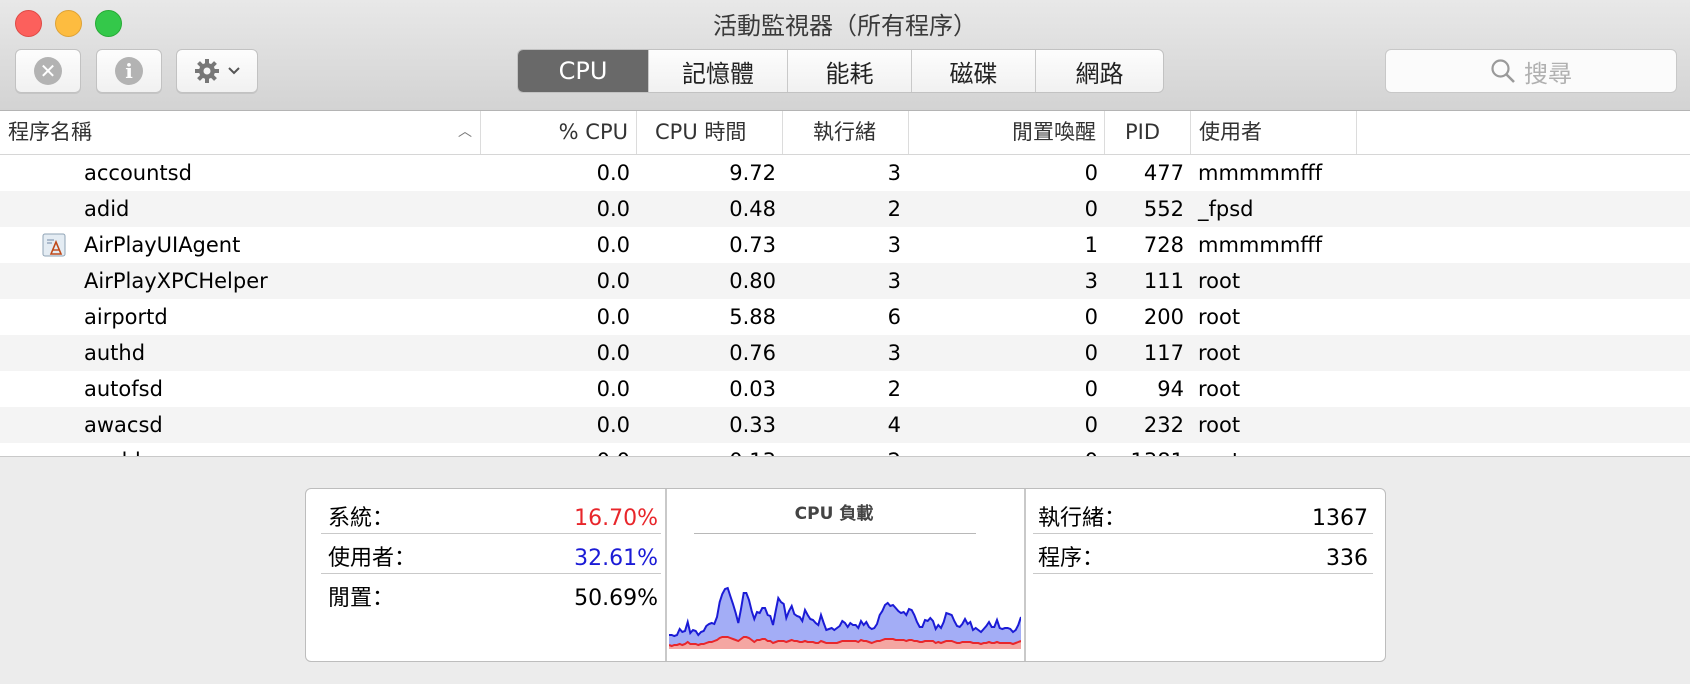  I want to click on process-name: authd, so click(115, 353).